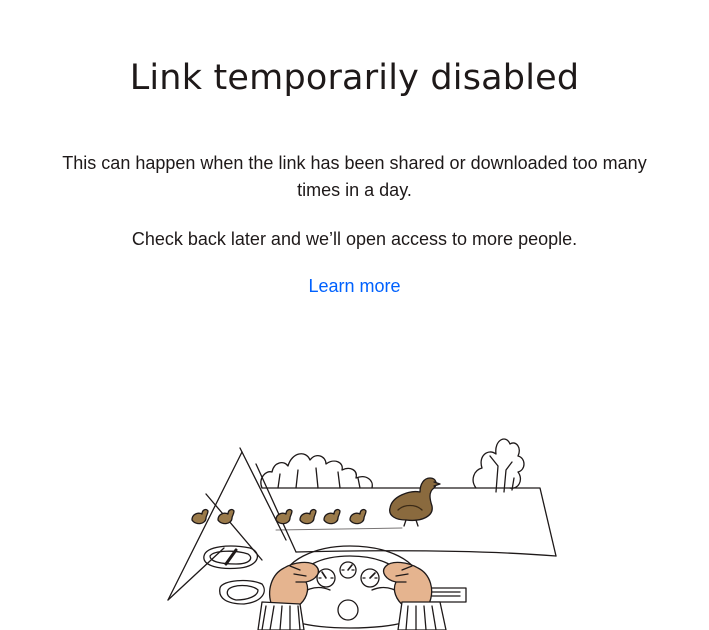  Describe the element at coordinates (279, 516) in the screenshot. I see `ducklings-drawing` at that location.